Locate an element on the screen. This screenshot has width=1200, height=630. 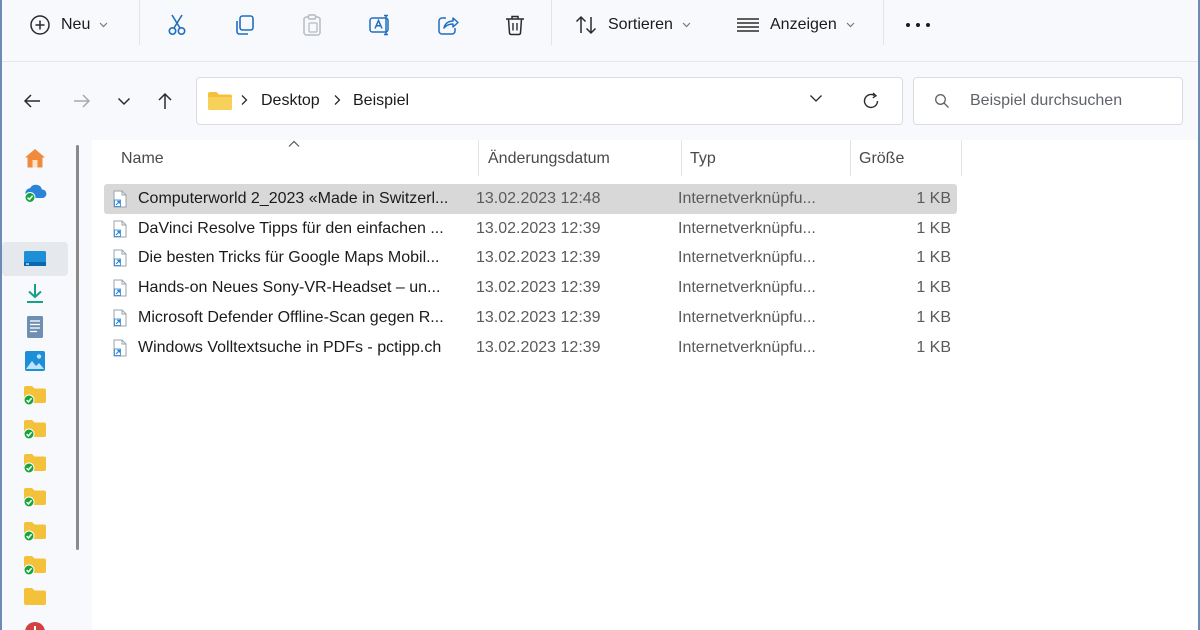
new-button-label: Neu is located at coordinates (76, 24).